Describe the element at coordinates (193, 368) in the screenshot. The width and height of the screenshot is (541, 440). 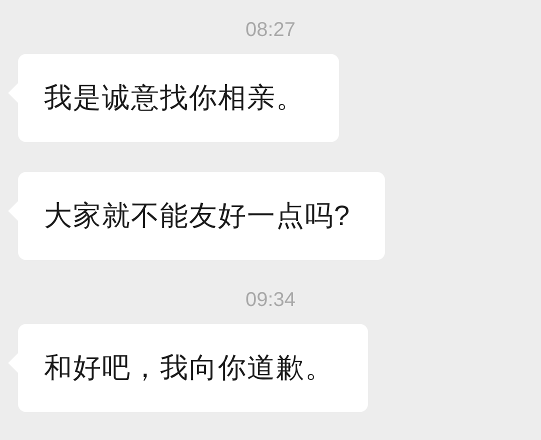
I see `message-bubble: 和好吧，我向你道歉。` at that location.